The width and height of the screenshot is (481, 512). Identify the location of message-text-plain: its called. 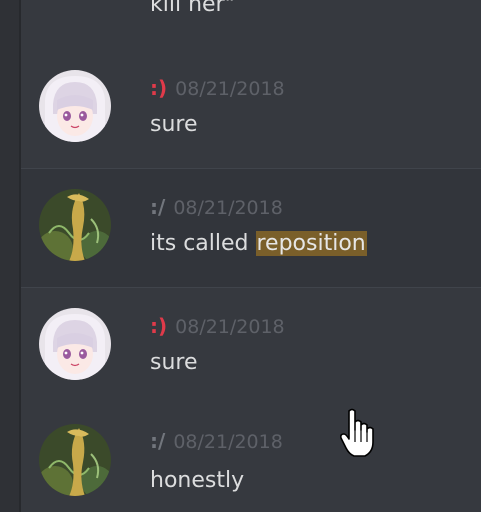
(203, 243).